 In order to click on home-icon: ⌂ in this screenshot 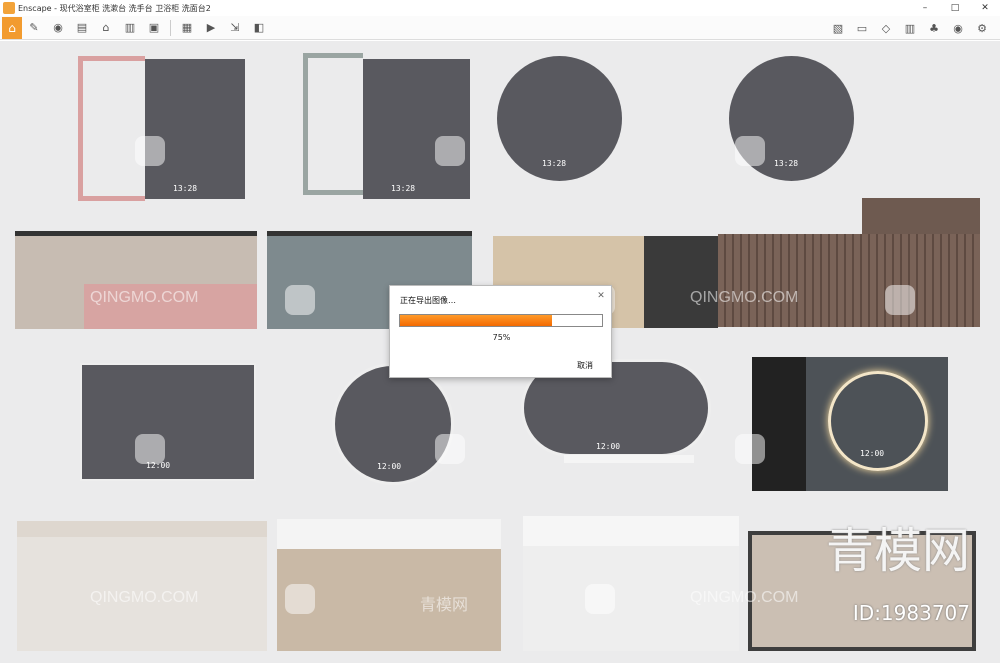, I will do `click(12, 27)`.